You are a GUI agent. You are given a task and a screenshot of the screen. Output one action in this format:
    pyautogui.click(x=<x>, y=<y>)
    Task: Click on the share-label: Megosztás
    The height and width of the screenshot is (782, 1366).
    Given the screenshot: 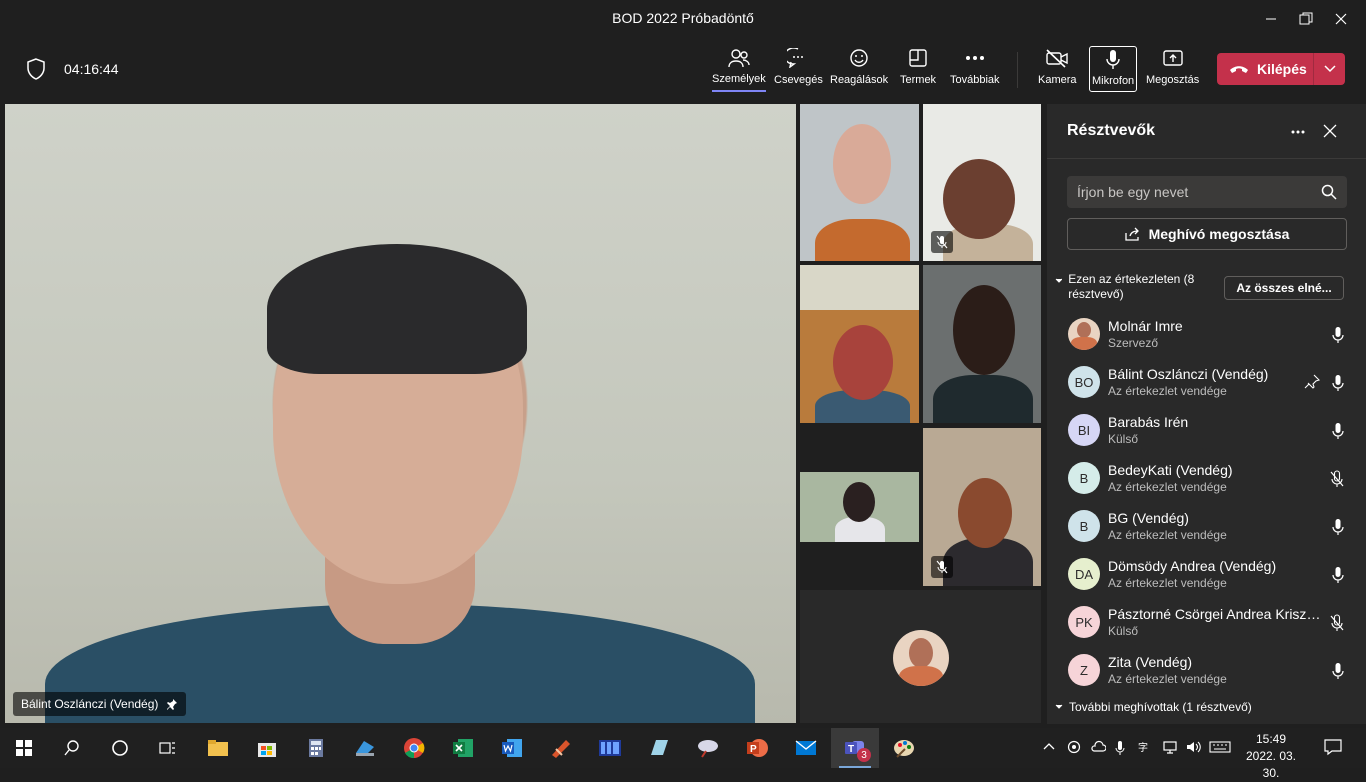 What is the action you would take?
    pyautogui.click(x=1173, y=80)
    